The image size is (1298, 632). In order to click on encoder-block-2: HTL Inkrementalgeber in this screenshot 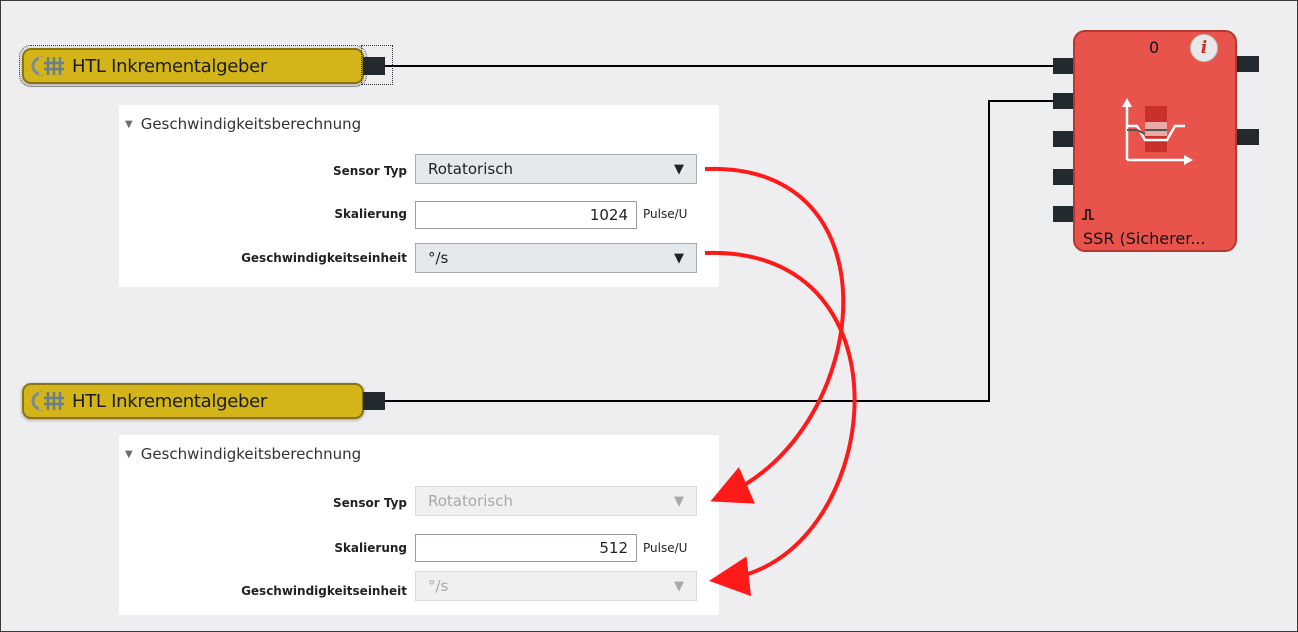, I will do `click(193, 401)`.